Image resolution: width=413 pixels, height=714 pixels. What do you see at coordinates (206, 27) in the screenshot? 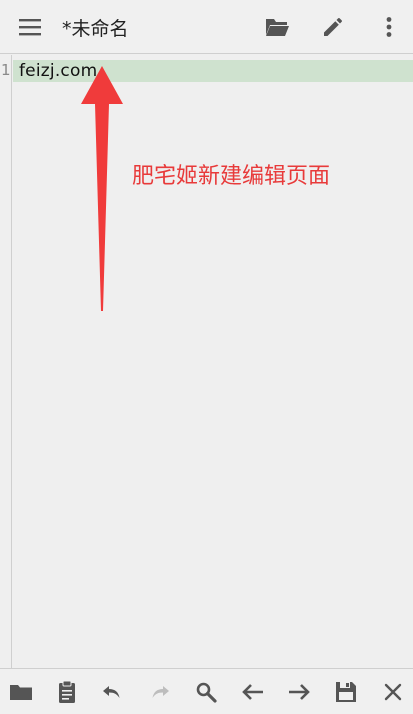
I see `top-app-bar: *未命名` at bounding box center [206, 27].